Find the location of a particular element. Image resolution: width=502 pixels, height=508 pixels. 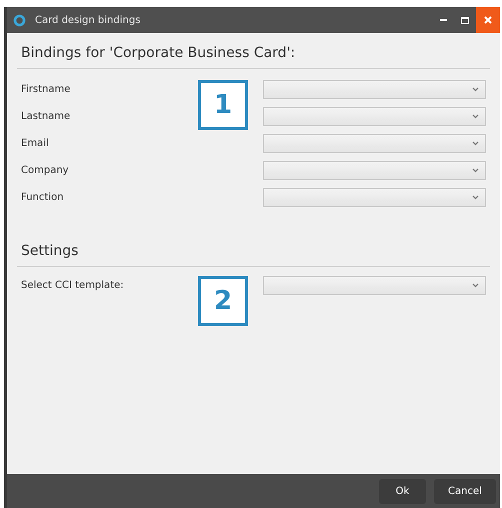

callout-badge: 2 is located at coordinates (223, 301).